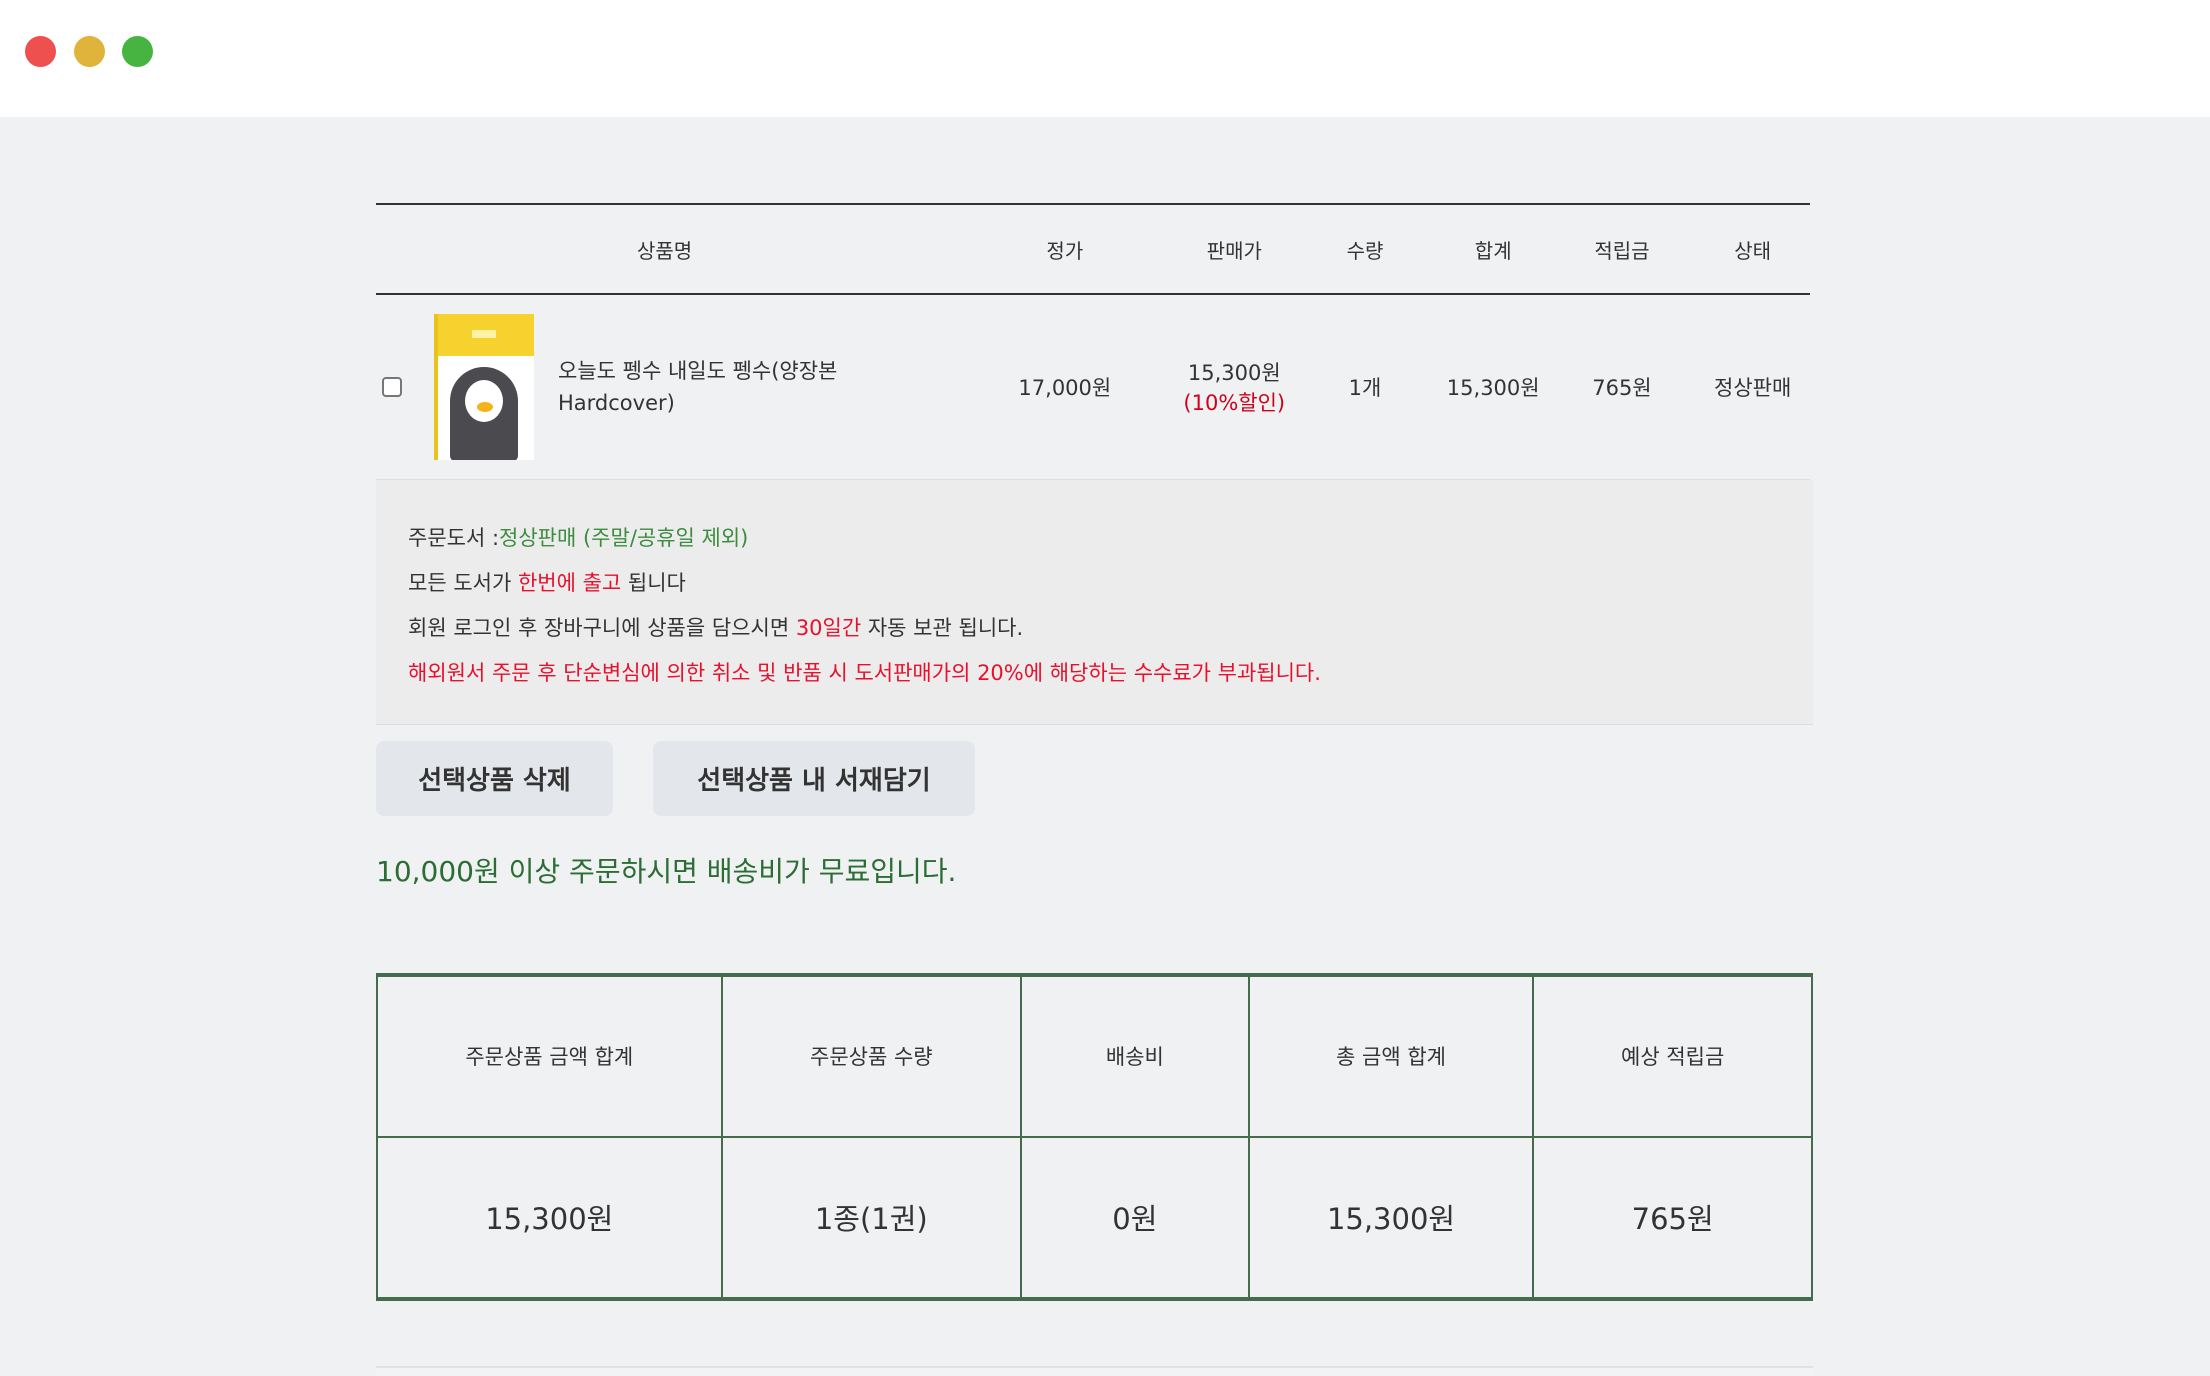 The width and height of the screenshot is (2210, 1376). Describe the element at coordinates (697, 371) in the screenshot. I see `product-title-line1: 오늘도 펭수 내일도 펭수(양장본` at that location.